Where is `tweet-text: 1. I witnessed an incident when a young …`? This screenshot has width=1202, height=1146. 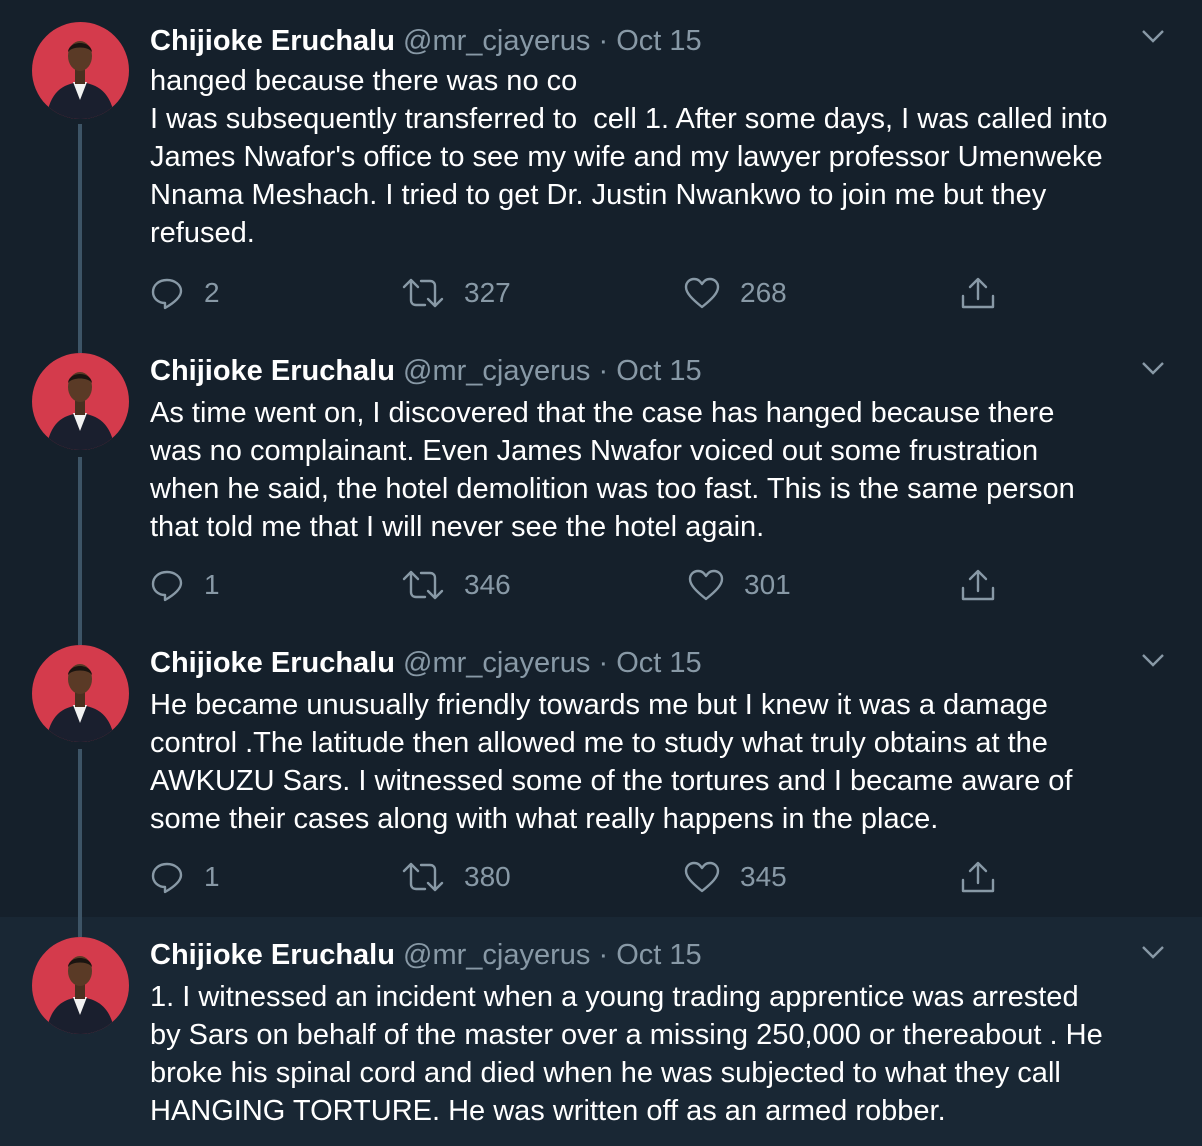 tweet-text: 1. I witnessed an incident when a young … is located at coordinates (665, 1054).